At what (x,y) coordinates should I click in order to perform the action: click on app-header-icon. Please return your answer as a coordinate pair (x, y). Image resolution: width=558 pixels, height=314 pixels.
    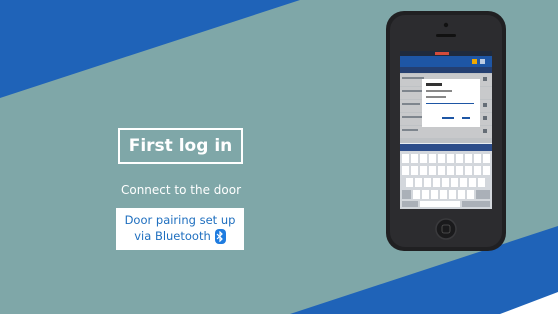
    Looking at the image, I should click on (474, 61).